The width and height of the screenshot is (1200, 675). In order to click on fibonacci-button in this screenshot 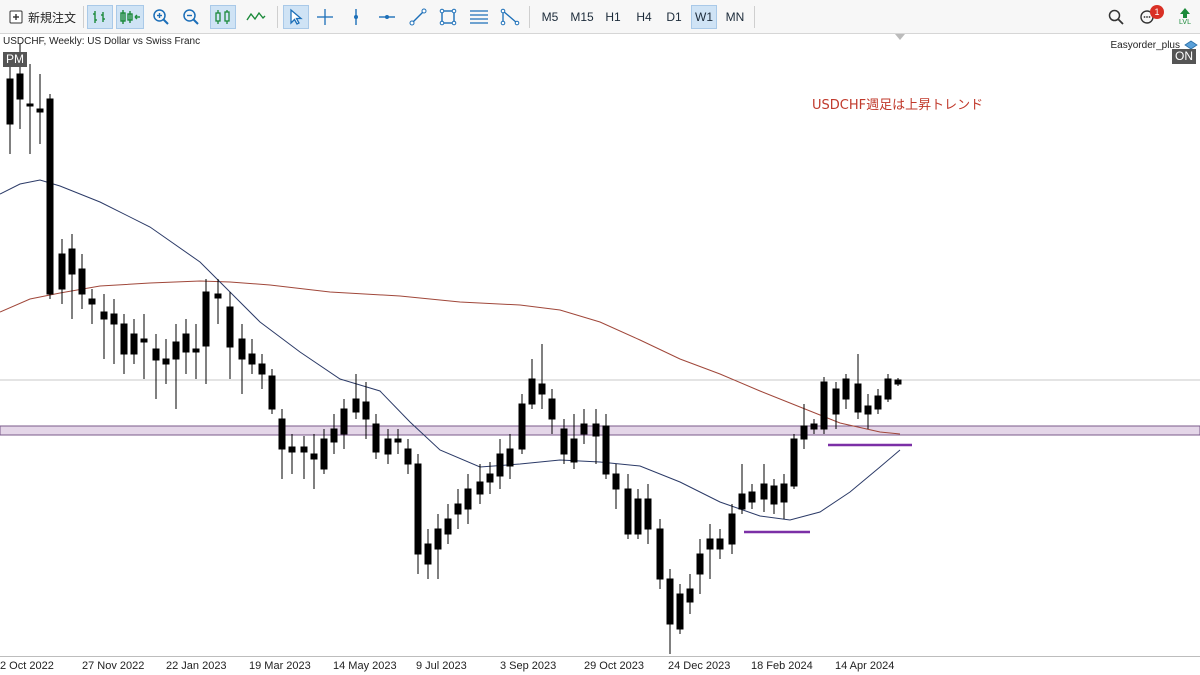, I will do `click(479, 17)`.